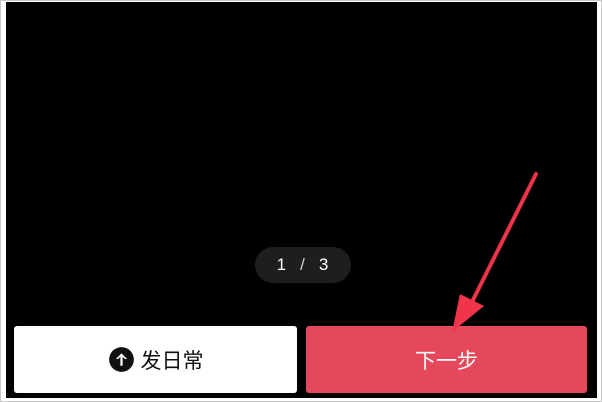 This screenshot has width=602, height=402. I want to click on page-indicator: 1 / 3, so click(303, 265).